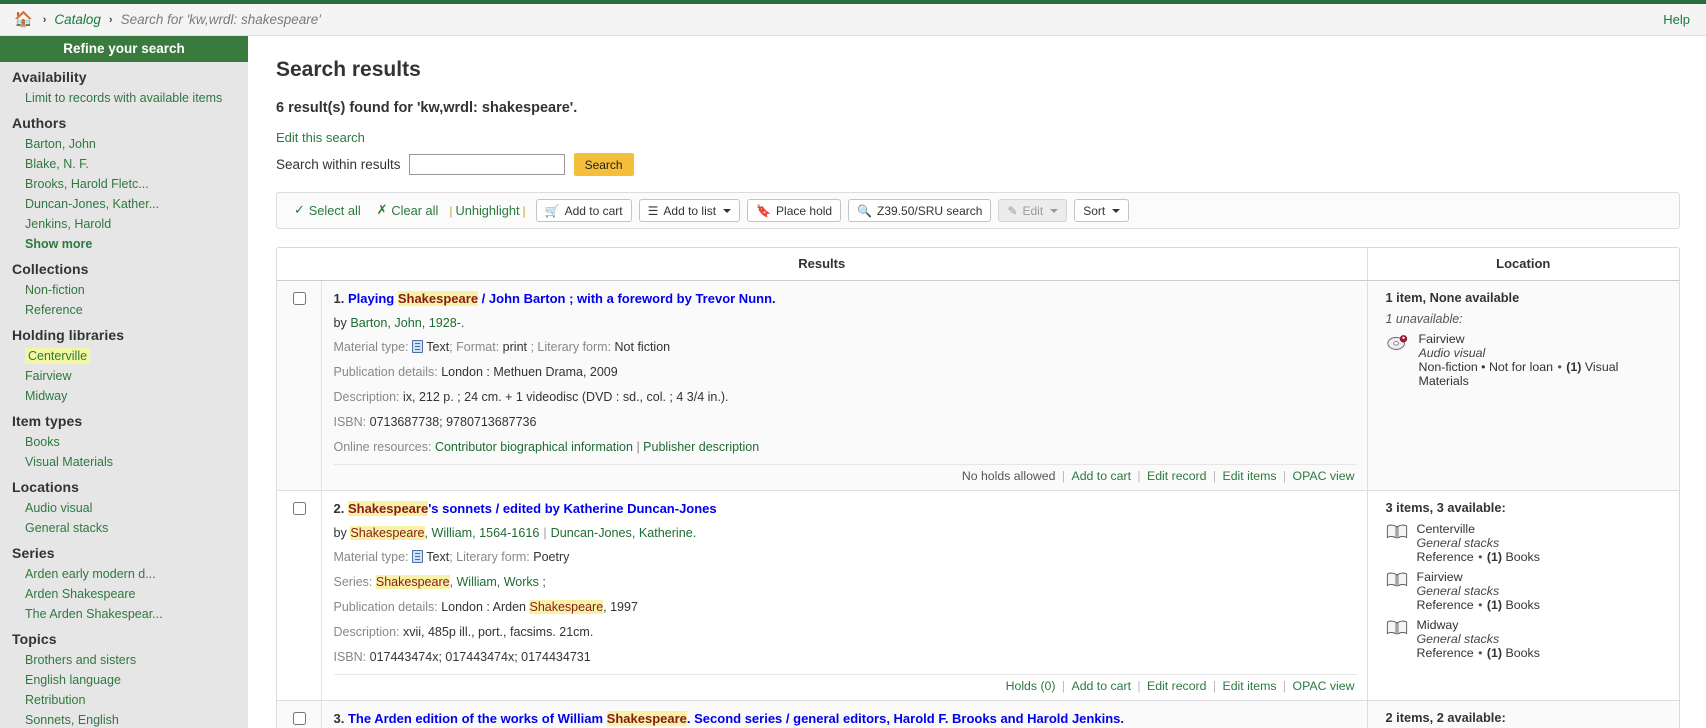 This screenshot has height=728, width=1706. Describe the element at coordinates (1396, 342) in the screenshot. I see `dvd-icon-svg` at that location.